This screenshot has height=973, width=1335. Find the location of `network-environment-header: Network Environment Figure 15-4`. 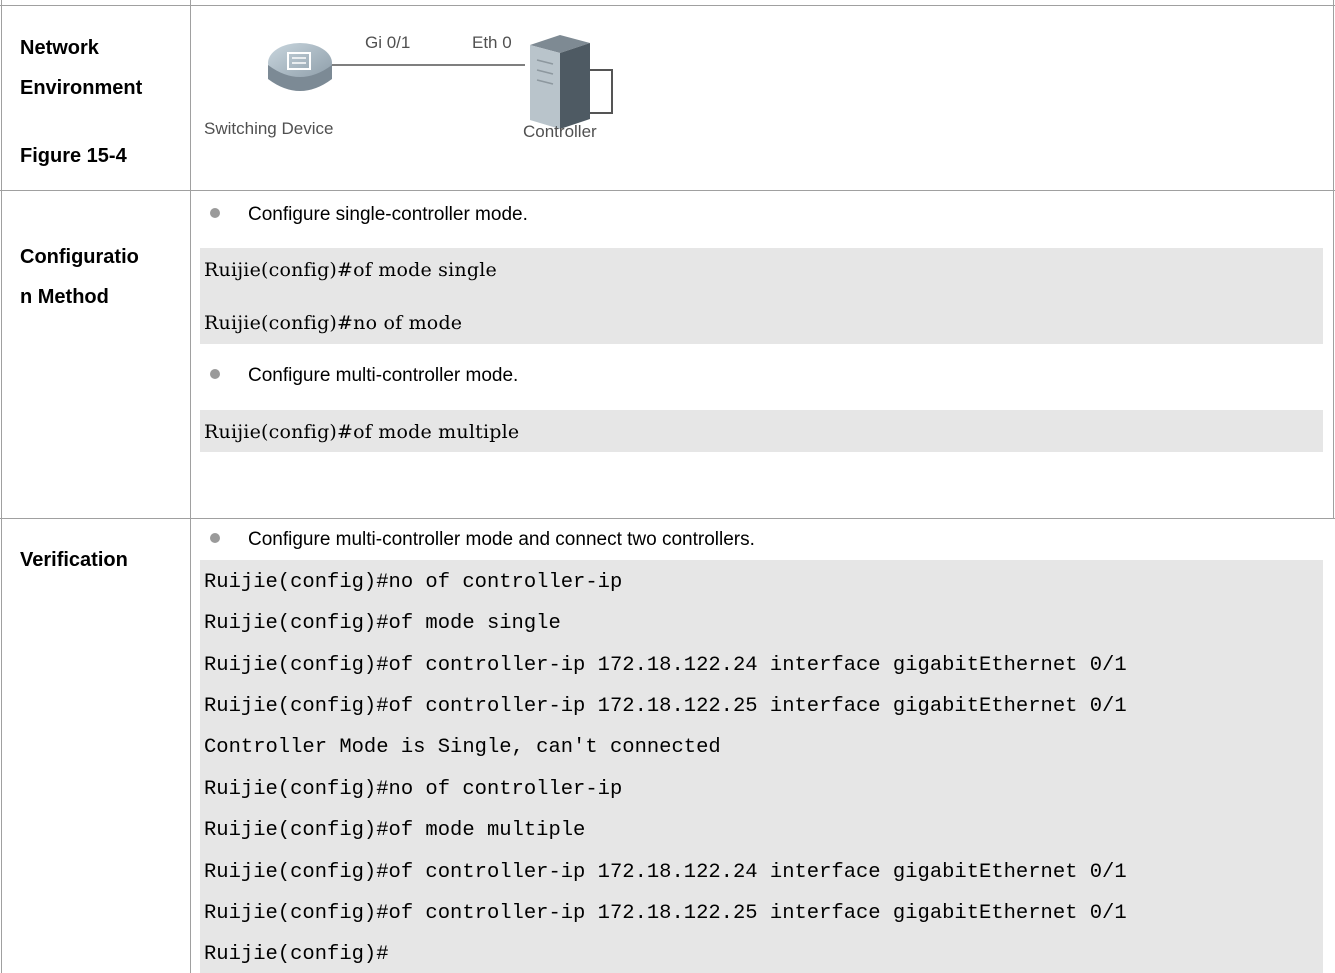

network-environment-header: Network Environment Figure 15-4 is located at coordinates (95, 102).